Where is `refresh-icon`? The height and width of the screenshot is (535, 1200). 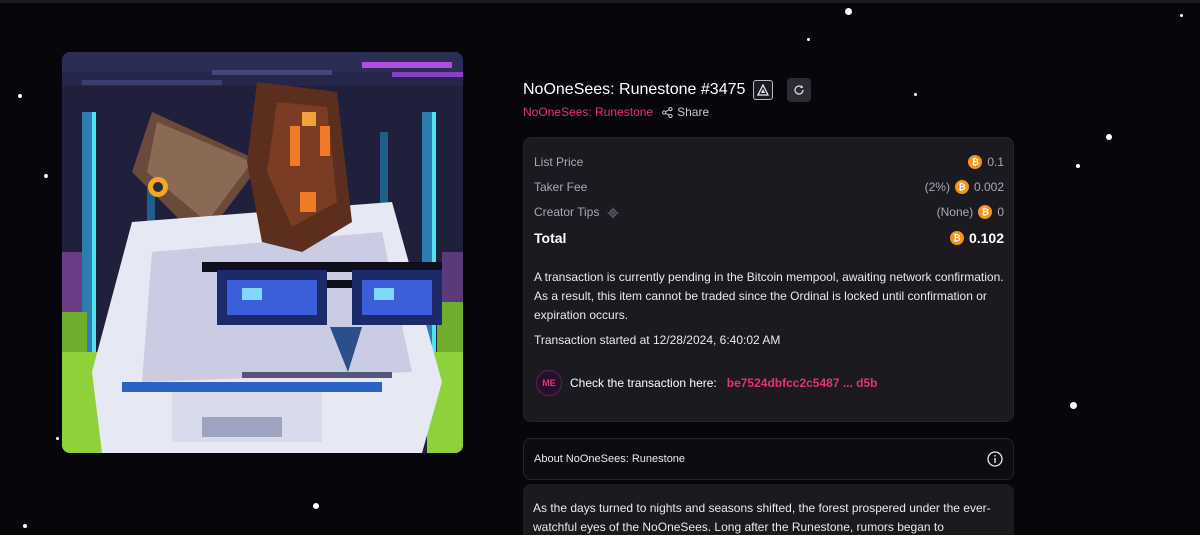
refresh-icon is located at coordinates (799, 90).